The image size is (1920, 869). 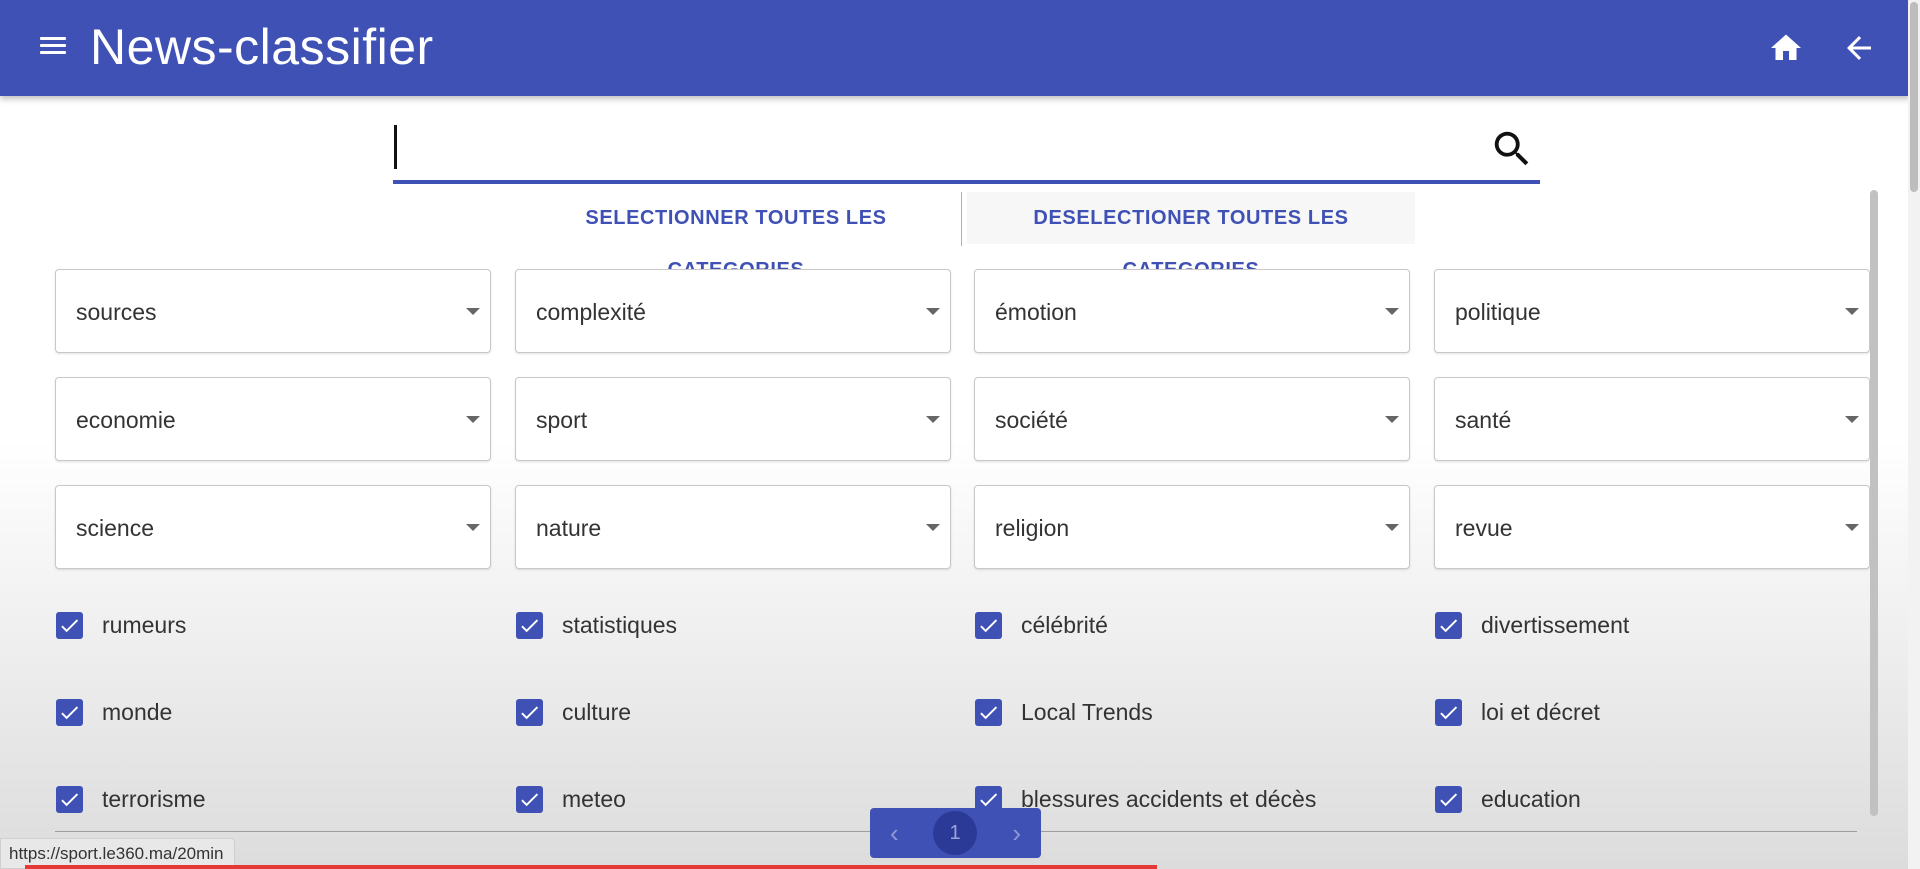 I want to click on checkbox-label: Local Trends, so click(x=1087, y=712).